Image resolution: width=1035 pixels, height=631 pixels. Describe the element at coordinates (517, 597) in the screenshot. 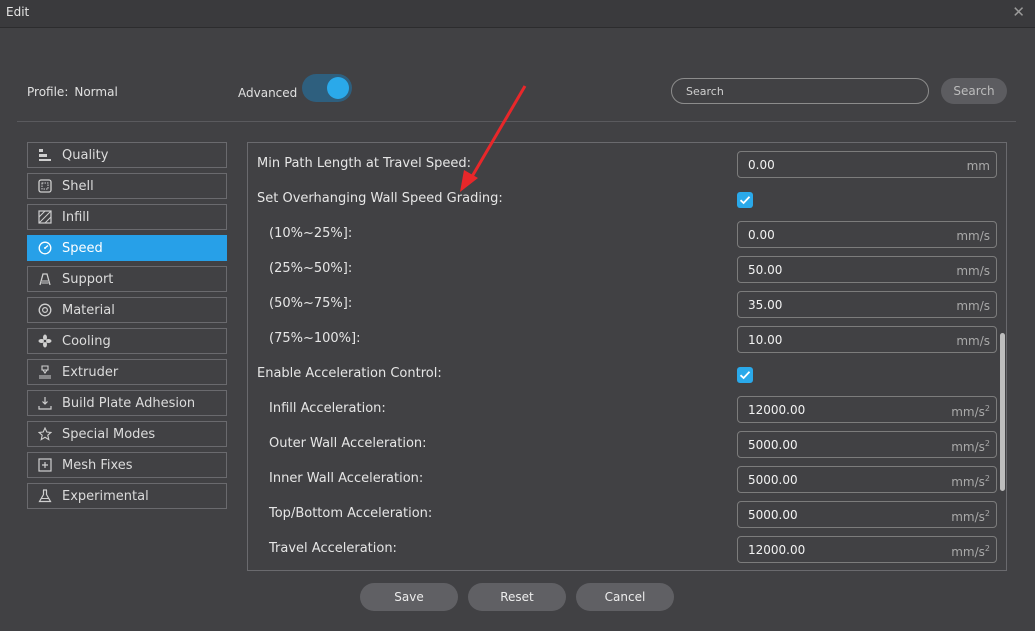

I see `reset-button: Reset` at that location.